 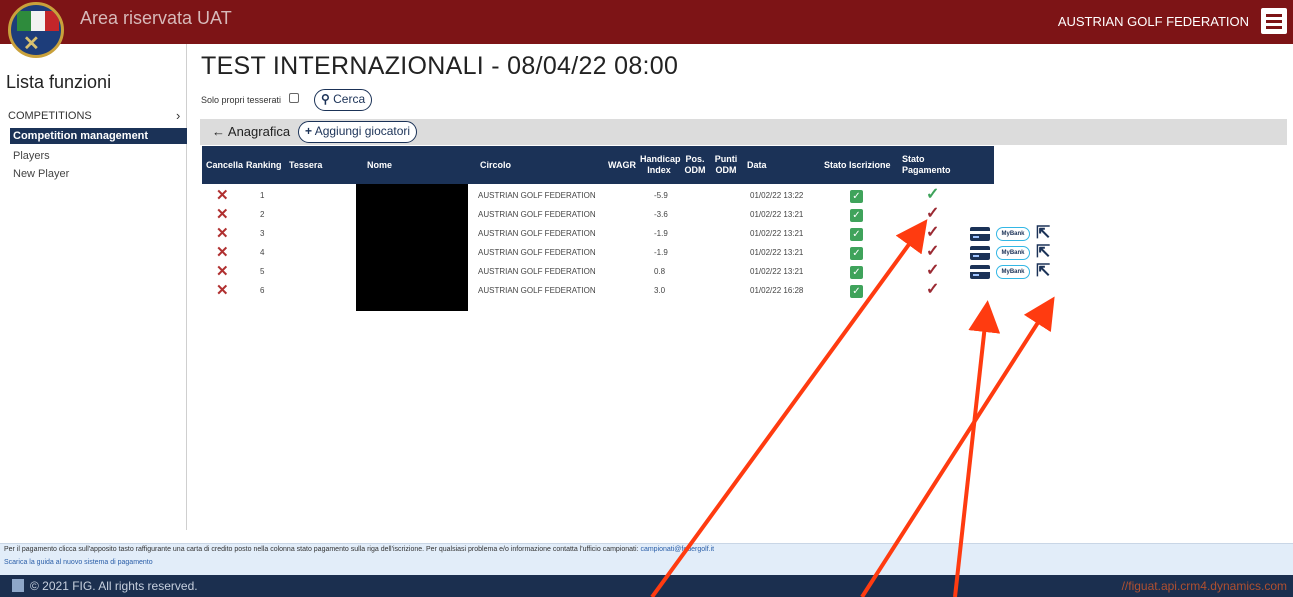 I want to click on back-arrow-icon: ←, so click(x=218, y=131).